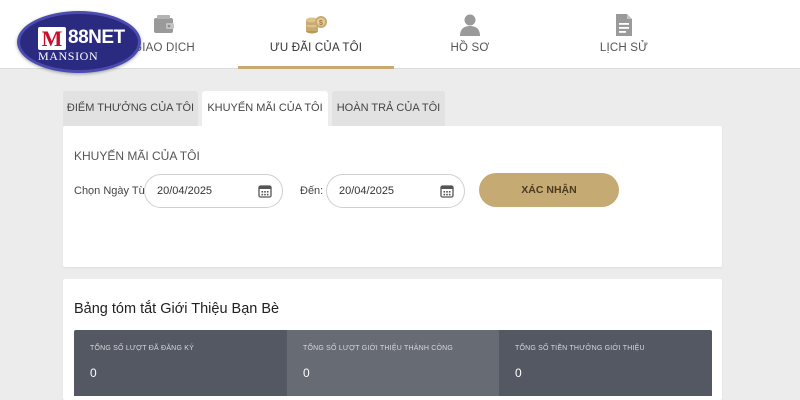 This screenshot has height=400, width=800. I want to click on stat-referral-bonus: TỔNG SỐ TIỀN THƯỞNG GIỚI THIỆU 0, so click(605, 363).